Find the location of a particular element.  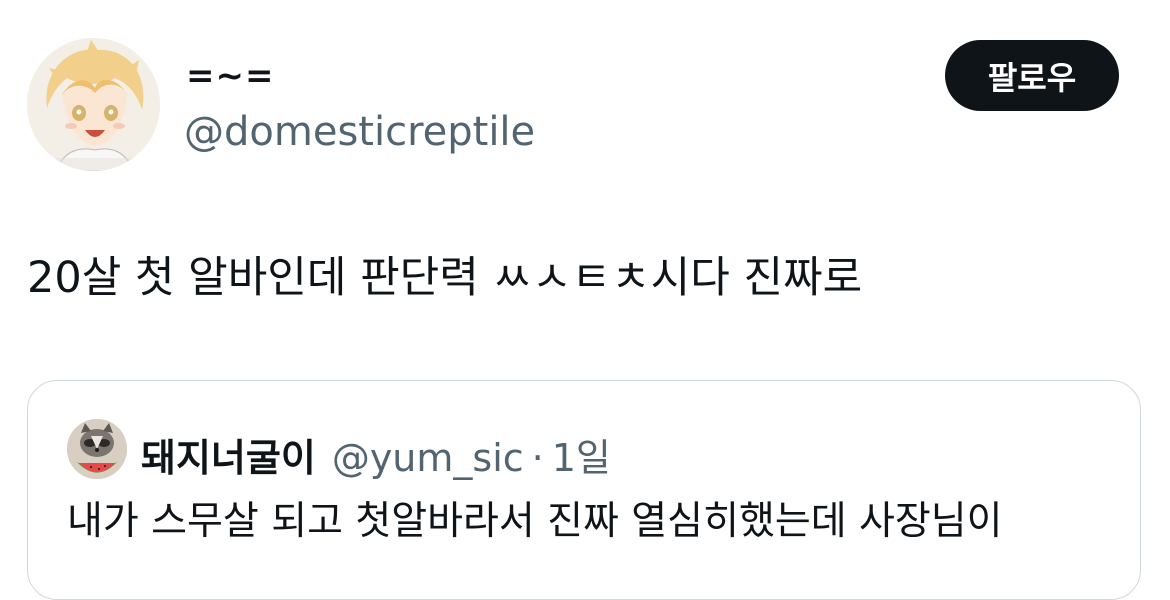

anime-avatar-icon is located at coordinates (93, 104).